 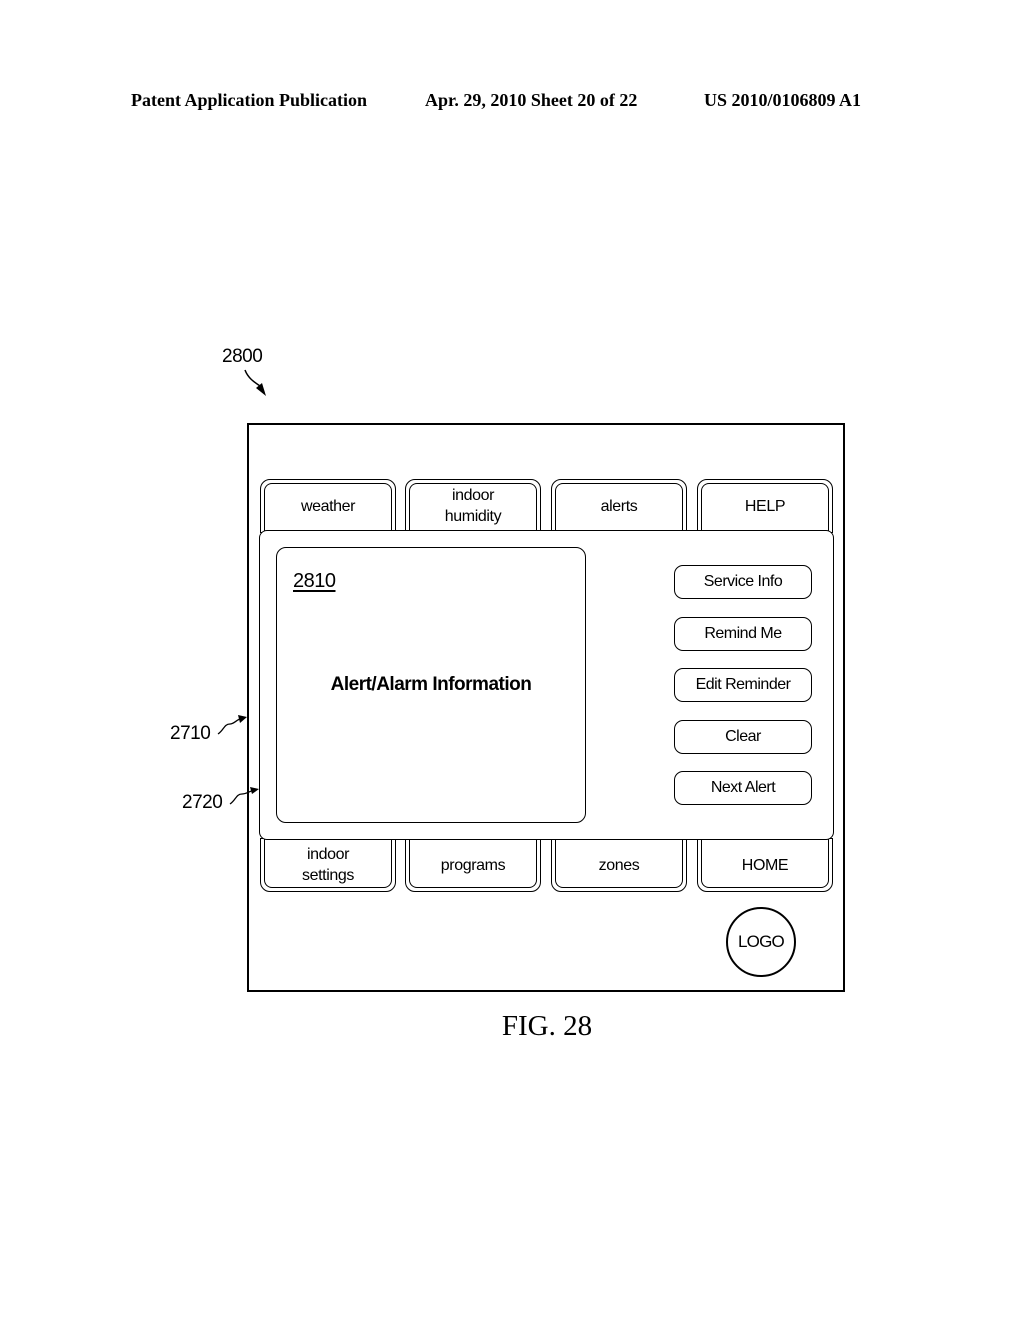 I want to click on tab-weather: weather, so click(x=328, y=506).